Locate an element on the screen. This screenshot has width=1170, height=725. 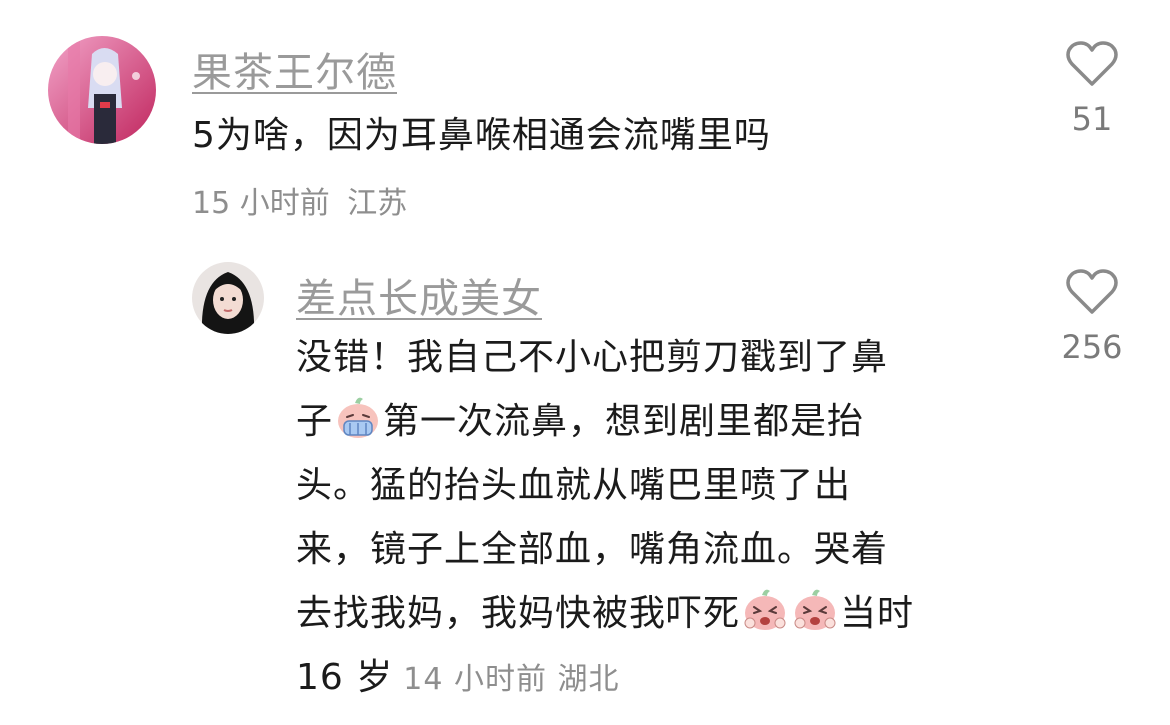
comment-meta: 15 小时前 江苏 is located at coordinates (299, 200).